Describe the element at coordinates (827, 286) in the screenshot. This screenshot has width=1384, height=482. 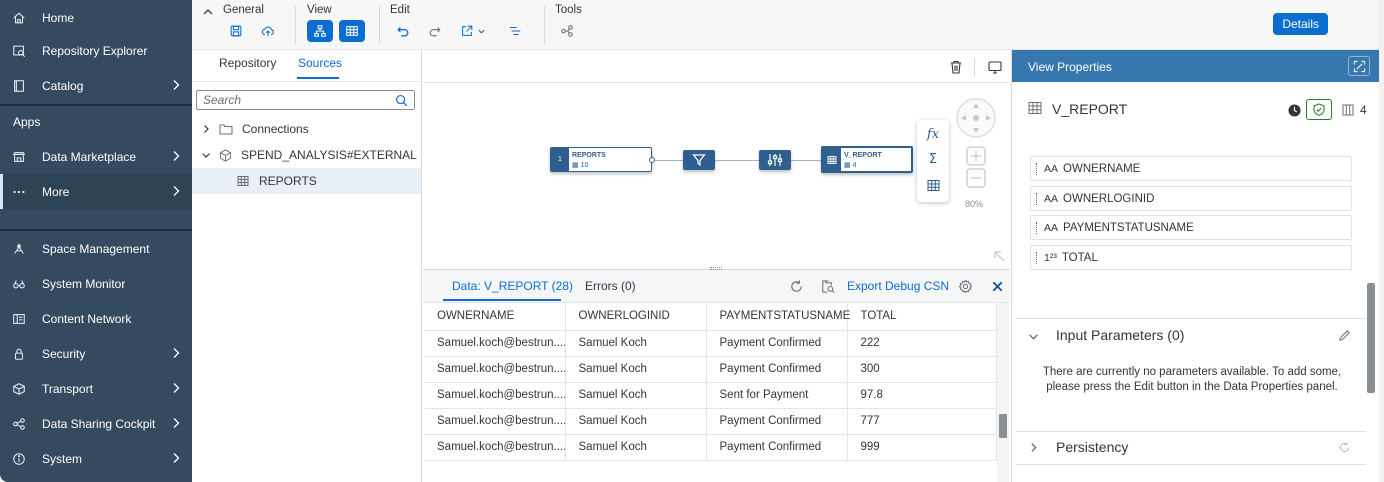
I see `inspect-icon` at that location.